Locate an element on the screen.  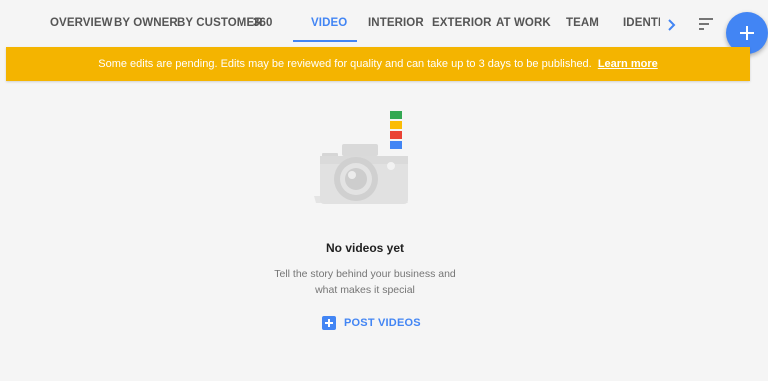
learn-more-link: Learn more is located at coordinates (628, 64).